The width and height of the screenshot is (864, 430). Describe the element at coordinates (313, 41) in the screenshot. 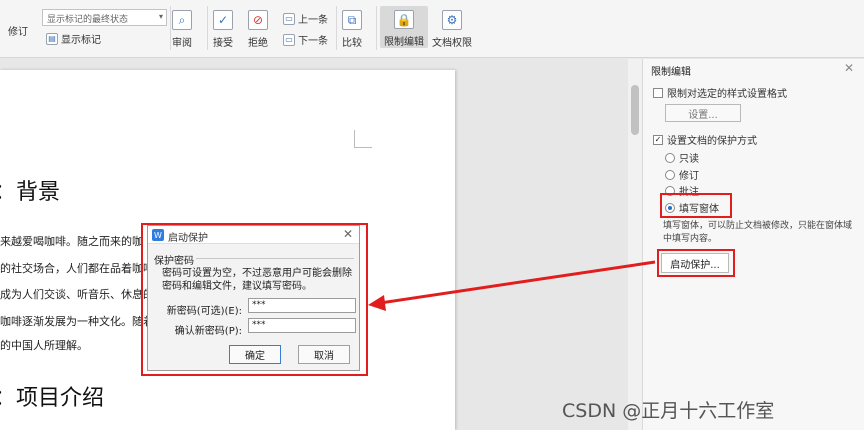

I see `next-label: 下一条` at that location.